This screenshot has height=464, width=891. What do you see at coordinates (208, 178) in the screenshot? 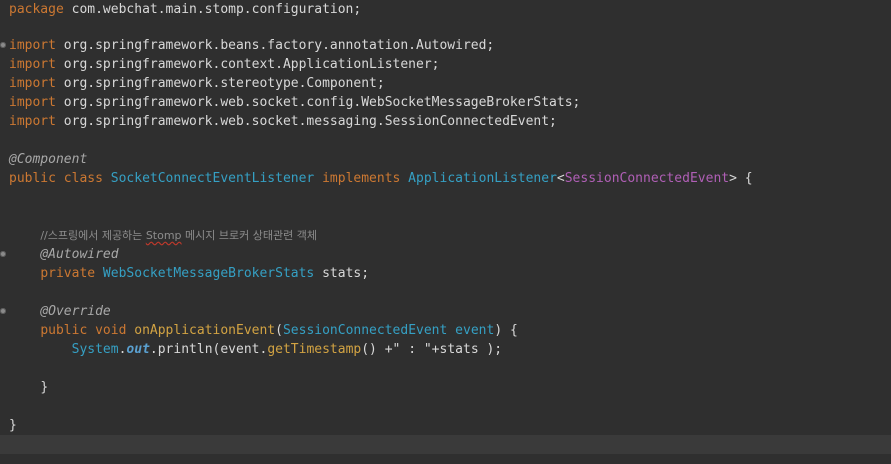
I see `class-name: SocketConnectEventListener` at bounding box center [208, 178].